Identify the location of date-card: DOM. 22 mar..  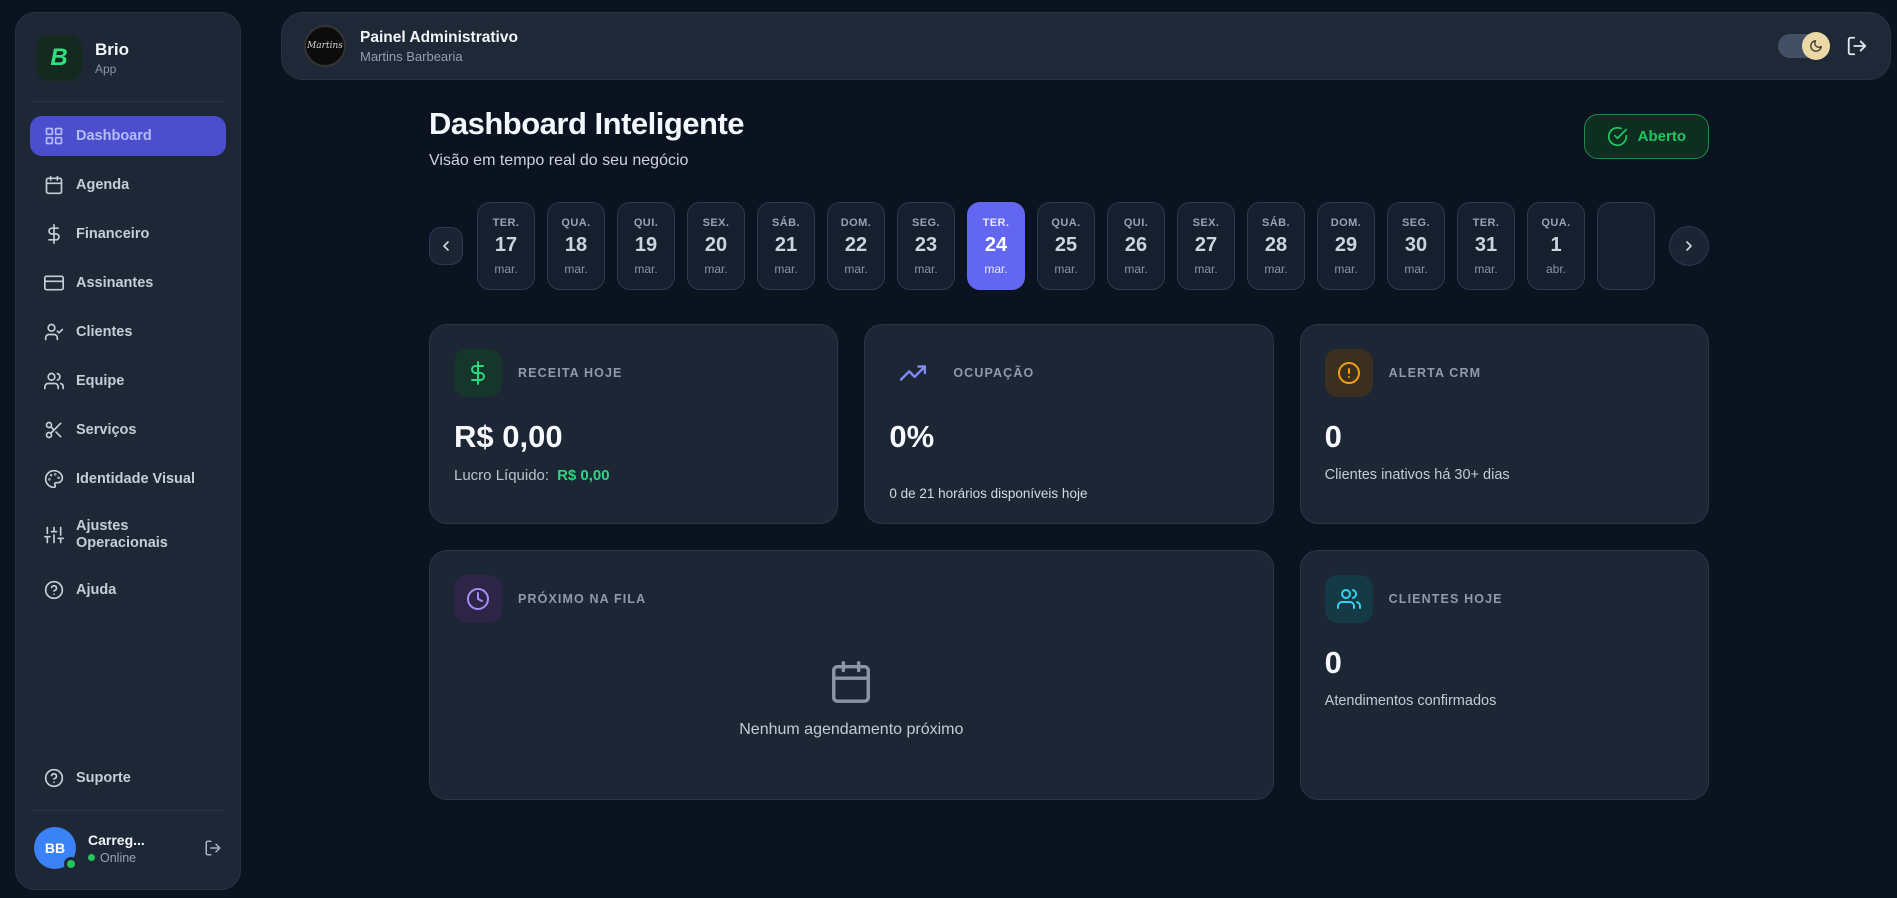
(856, 246).